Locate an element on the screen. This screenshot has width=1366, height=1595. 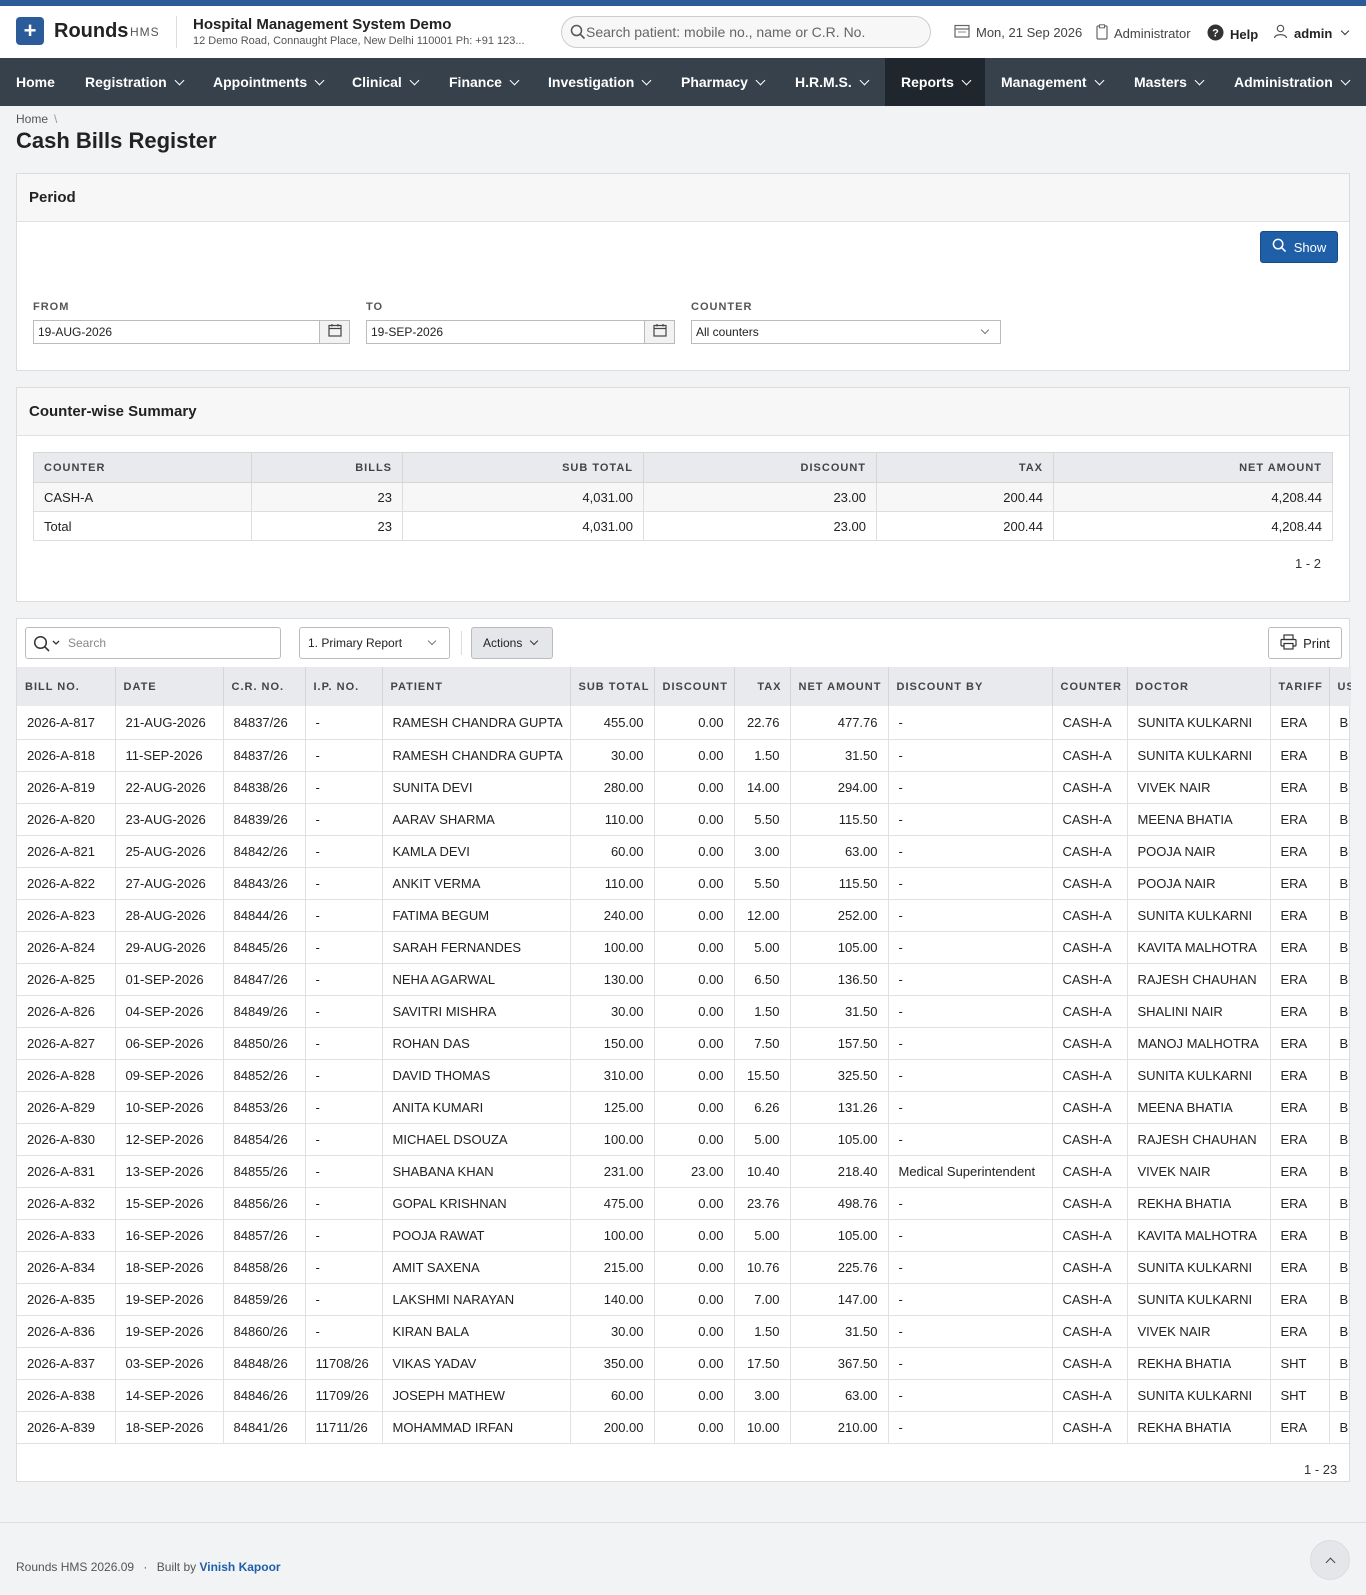
nav-investigation: Investigation is located at coordinates (599, 82).